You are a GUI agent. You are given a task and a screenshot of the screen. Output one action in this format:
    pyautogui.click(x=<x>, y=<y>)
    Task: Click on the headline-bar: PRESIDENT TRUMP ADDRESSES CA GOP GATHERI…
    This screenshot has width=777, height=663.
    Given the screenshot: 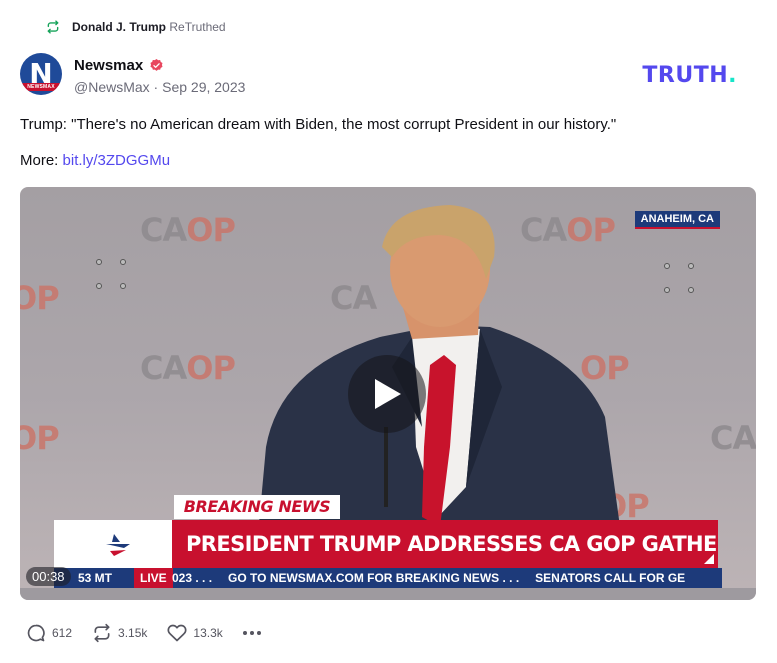 What is the action you would take?
    pyautogui.click(x=445, y=544)
    